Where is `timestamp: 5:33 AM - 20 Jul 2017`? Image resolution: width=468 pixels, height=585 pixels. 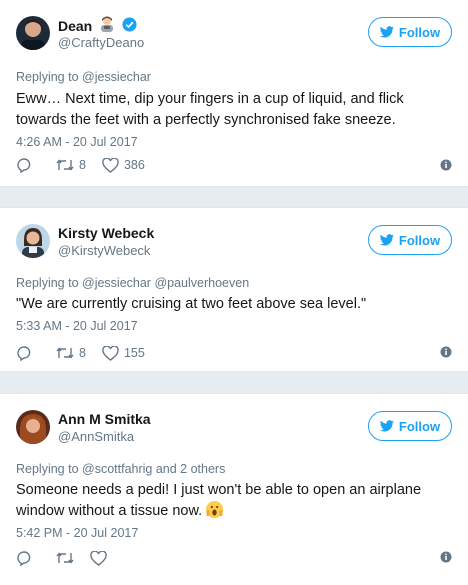 timestamp: 5:33 AM - 20 Jul 2017 is located at coordinates (77, 326).